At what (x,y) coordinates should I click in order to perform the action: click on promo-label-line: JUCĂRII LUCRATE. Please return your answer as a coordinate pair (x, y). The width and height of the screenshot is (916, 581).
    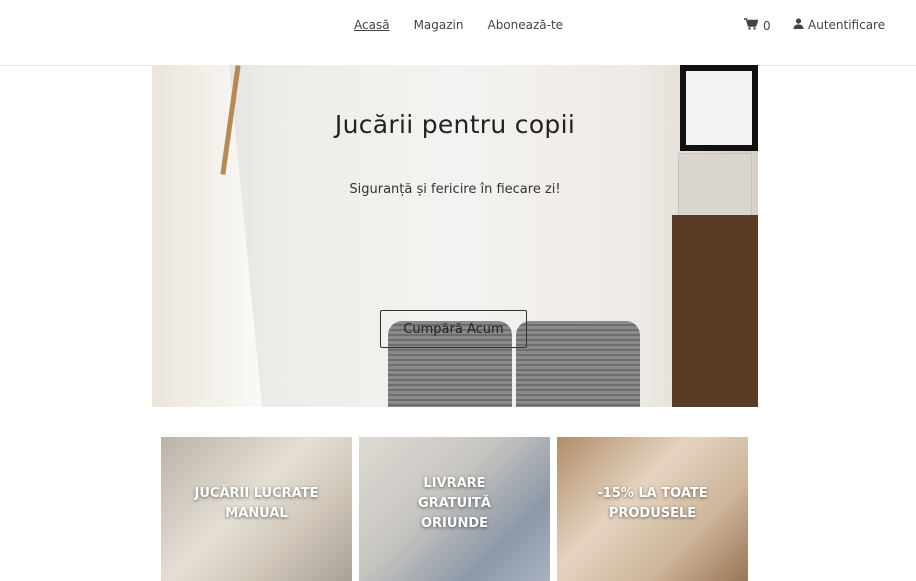
    Looking at the image, I should click on (256, 493).